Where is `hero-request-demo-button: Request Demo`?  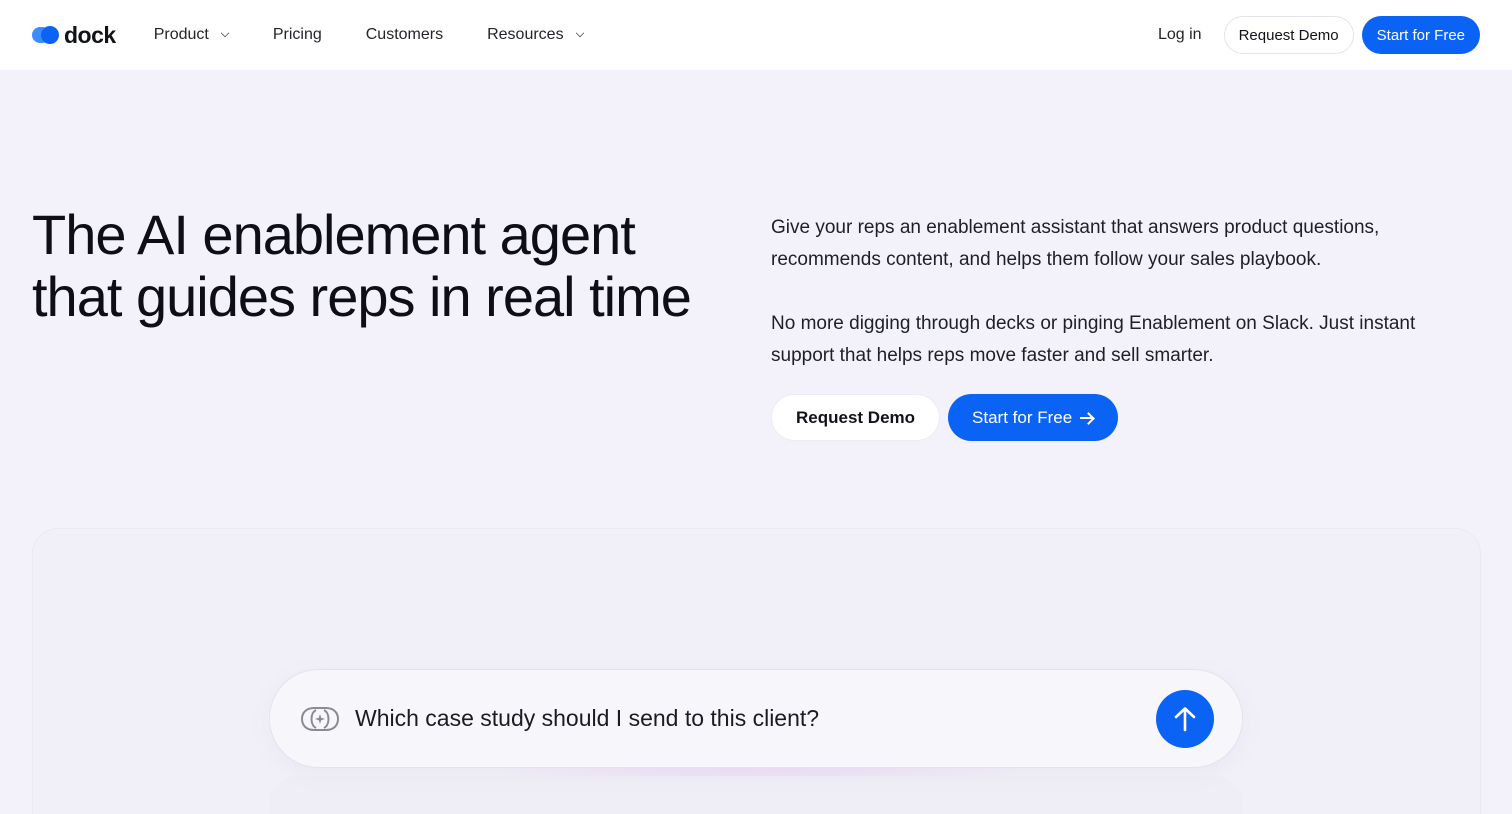
hero-request-demo-button: Request Demo is located at coordinates (856, 417).